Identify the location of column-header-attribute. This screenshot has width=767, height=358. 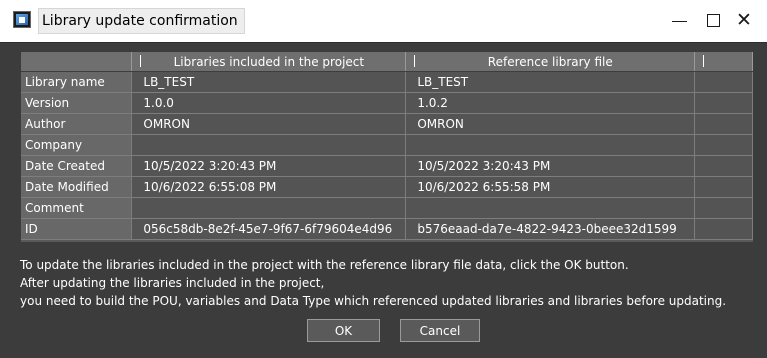
(77, 62).